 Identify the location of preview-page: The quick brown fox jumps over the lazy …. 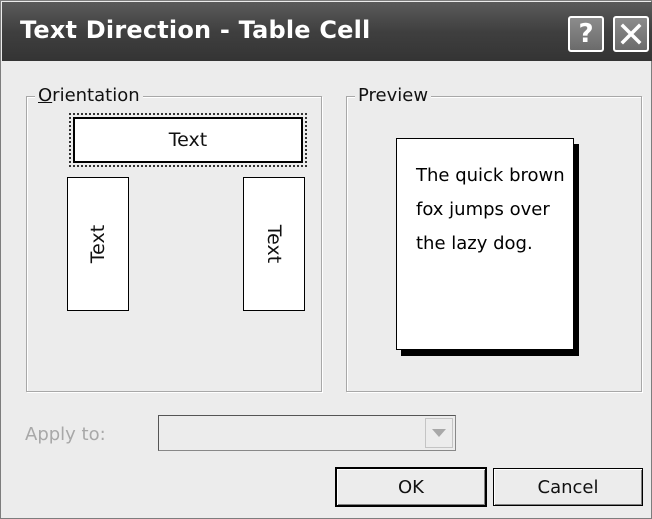
(485, 244).